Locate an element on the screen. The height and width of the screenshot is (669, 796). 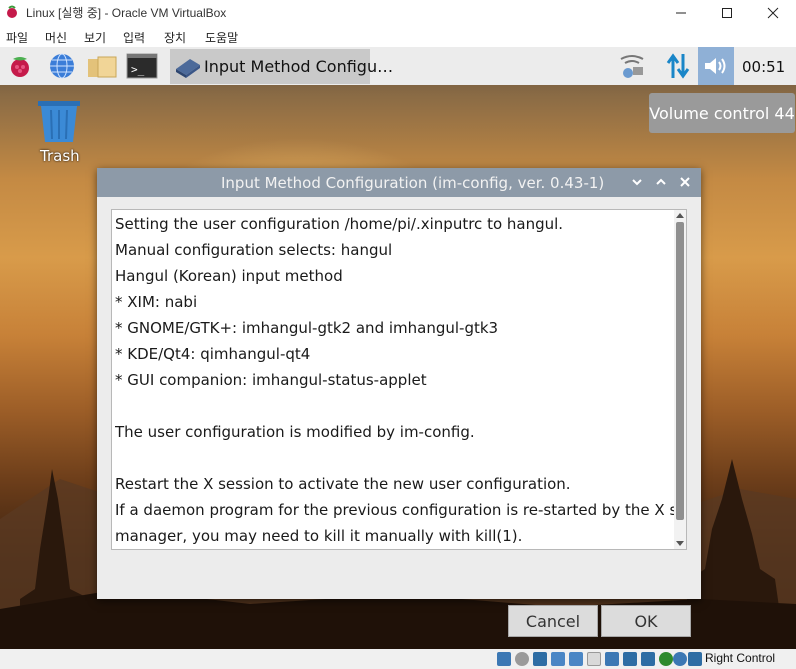
volume-tray-button is located at coordinates (716, 66).